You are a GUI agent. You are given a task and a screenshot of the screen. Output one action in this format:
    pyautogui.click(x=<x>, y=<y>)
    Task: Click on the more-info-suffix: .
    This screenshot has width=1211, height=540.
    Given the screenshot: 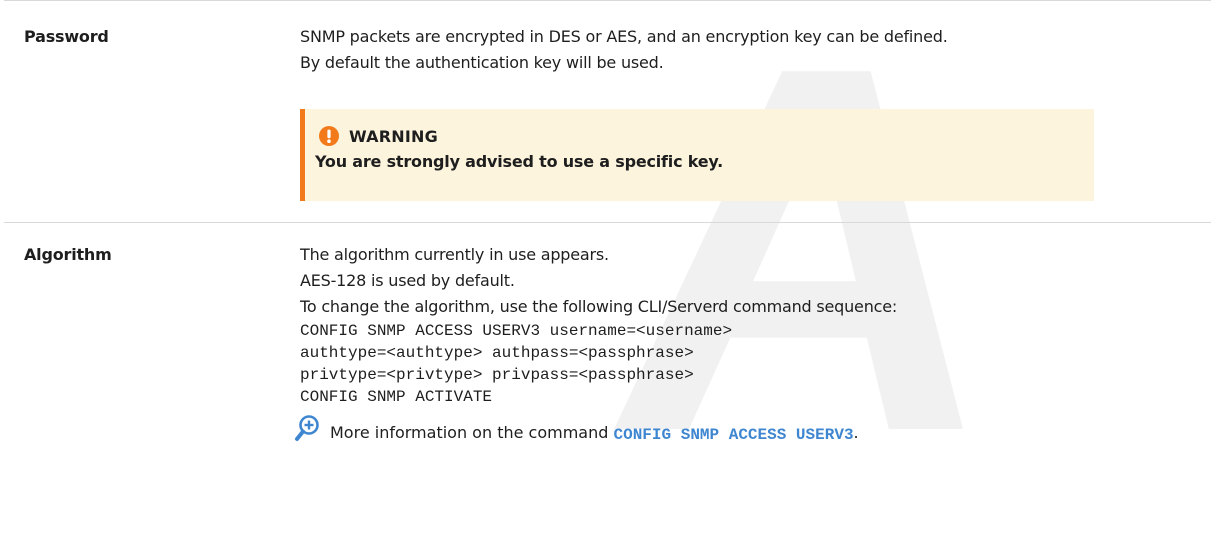 What is the action you would take?
    pyautogui.click(x=856, y=432)
    